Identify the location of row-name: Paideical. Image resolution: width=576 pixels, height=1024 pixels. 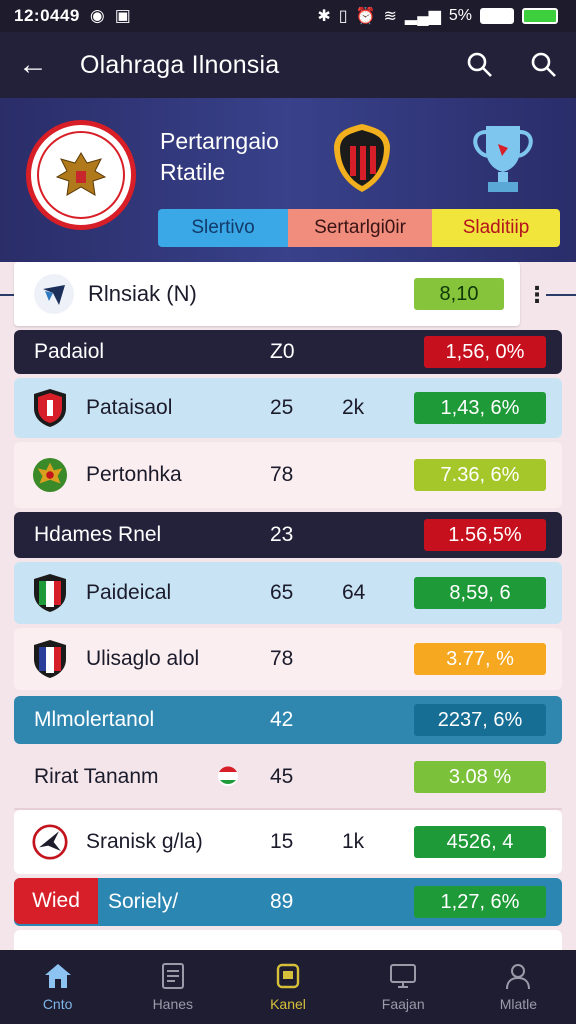
(129, 592).